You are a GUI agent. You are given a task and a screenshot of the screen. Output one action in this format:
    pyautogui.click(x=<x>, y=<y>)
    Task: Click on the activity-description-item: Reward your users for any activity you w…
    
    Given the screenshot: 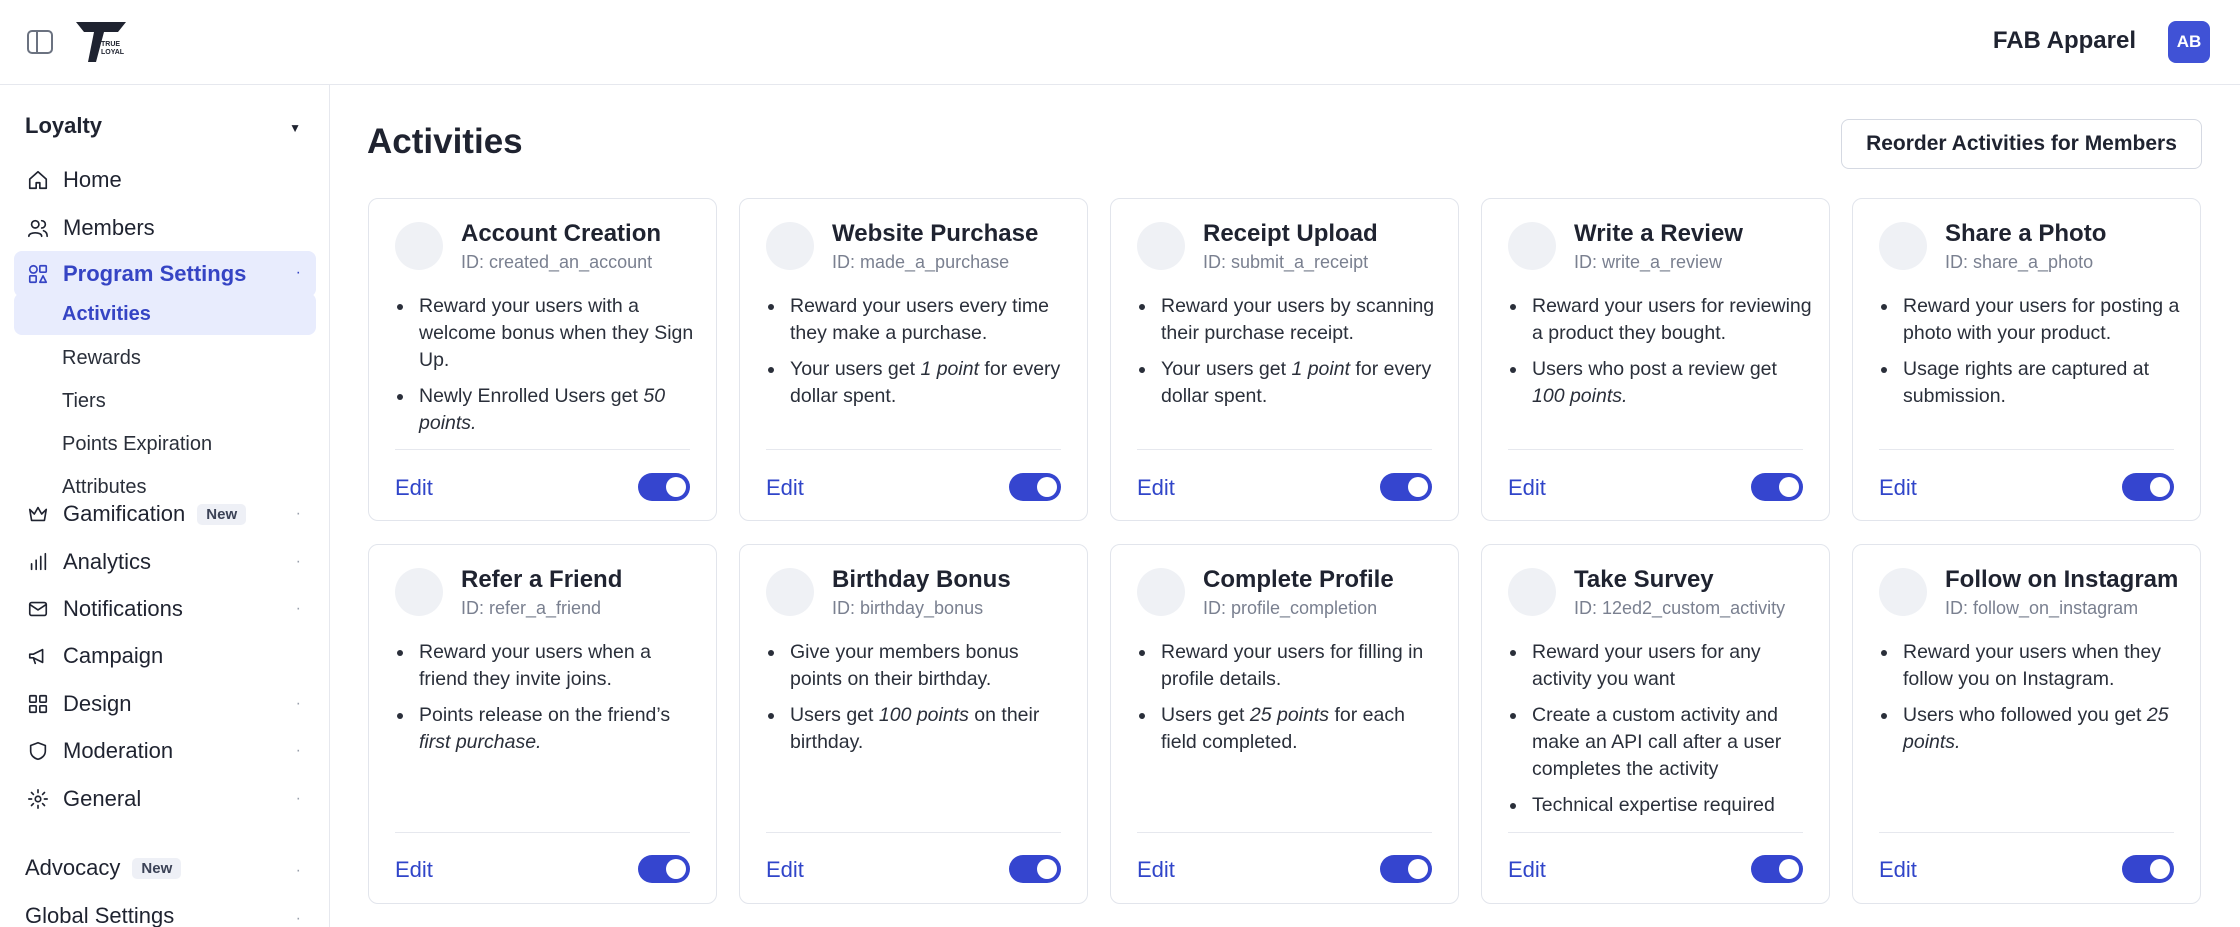 What is the action you would take?
    pyautogui.click(x=1671, y=666)
    